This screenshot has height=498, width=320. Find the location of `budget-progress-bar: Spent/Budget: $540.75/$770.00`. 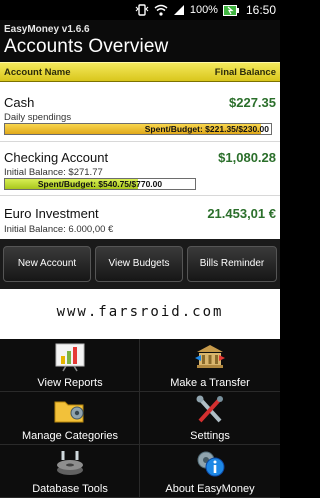

budget-progress-bar: Spent/Budget: $540.75/$770.00 is located at coordinates (100, 184).